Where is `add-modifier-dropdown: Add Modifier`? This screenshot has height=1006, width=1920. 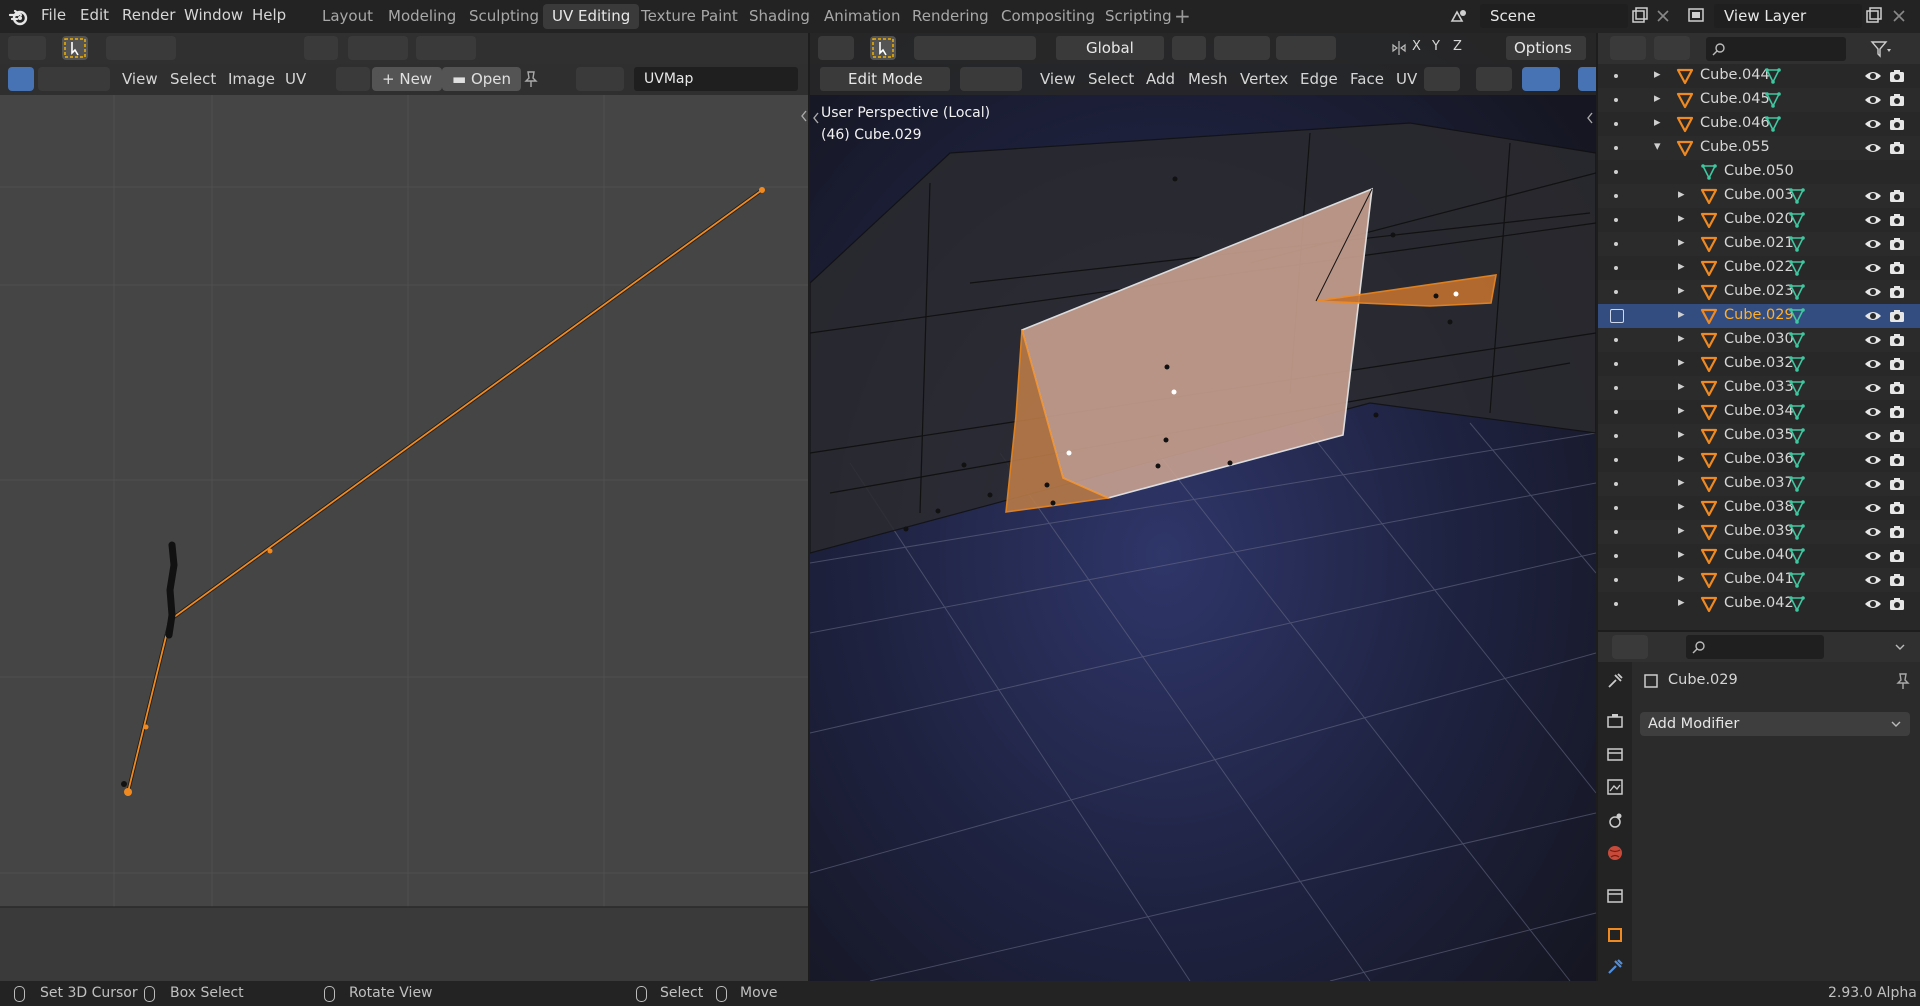
add-modifier-dropdown: Add Modifier is located at coordinates (1775, 724).